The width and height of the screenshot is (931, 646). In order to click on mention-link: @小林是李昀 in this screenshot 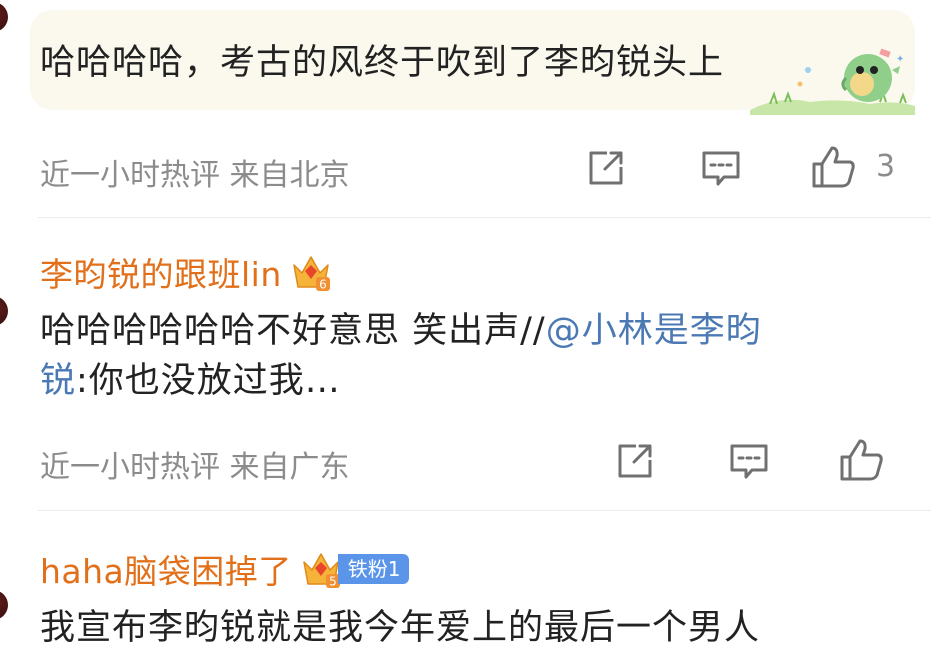, I will do `click(654, 331)`.